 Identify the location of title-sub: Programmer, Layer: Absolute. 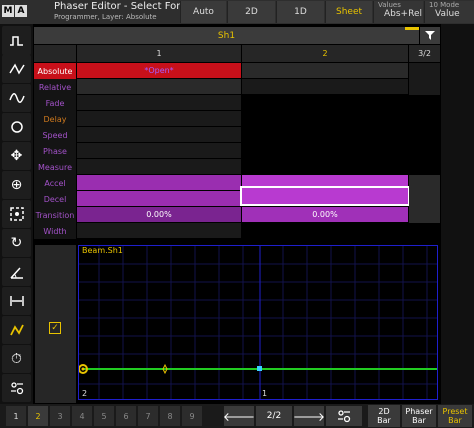
(105, 17).